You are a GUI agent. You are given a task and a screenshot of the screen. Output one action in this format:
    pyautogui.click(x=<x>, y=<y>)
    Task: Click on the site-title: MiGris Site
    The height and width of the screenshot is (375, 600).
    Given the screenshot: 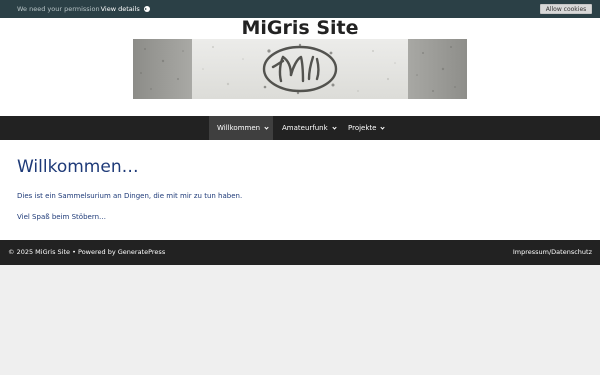 What is the action you would take?
    pyautogui.click(x=300, y=28)
    